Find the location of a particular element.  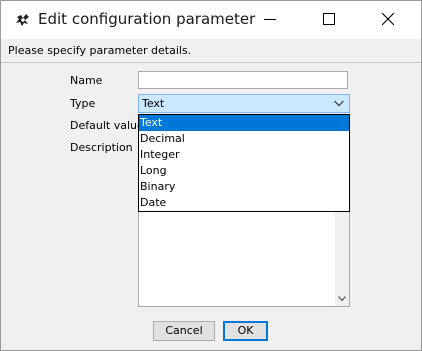

name-input is located at coordinates (243, 80).